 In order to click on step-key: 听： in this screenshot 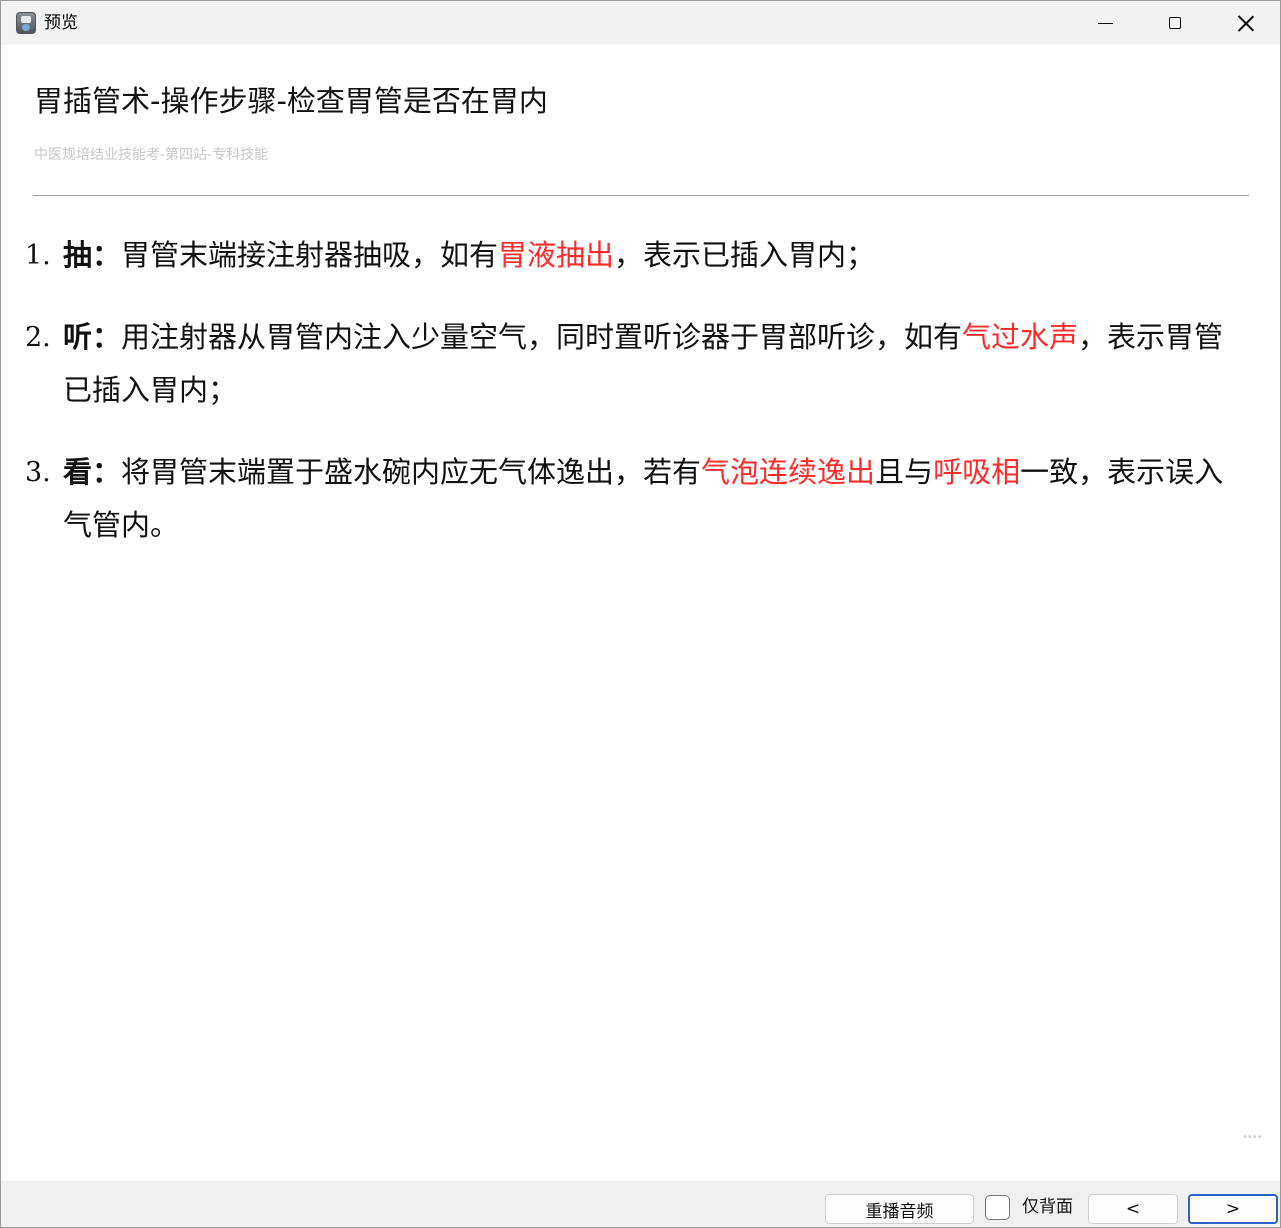, I will do `click(92, 337)`.